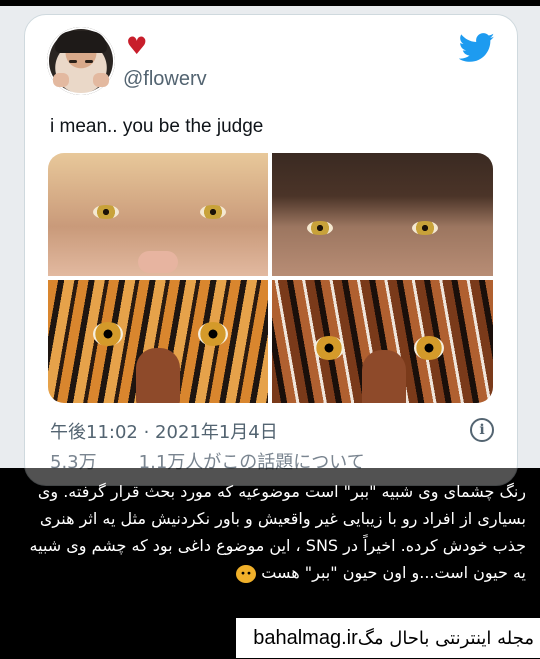 This screenshot has width=540, height=659. I want to click on brand-url: bahalmag.ir, so click(305, 638).